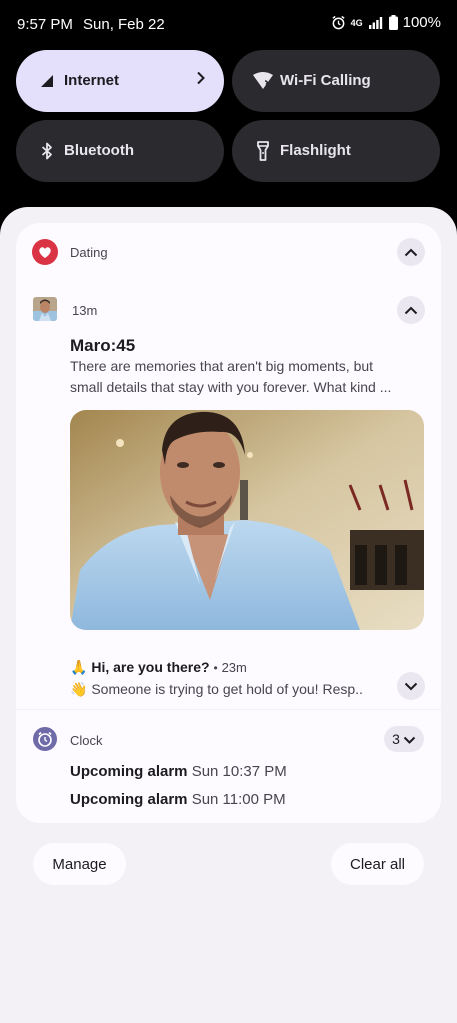  What do you see at coordinates (386, 22) in the screenshot?
I see `status-icons: 4G 100%` at bounding box center [386, 22].